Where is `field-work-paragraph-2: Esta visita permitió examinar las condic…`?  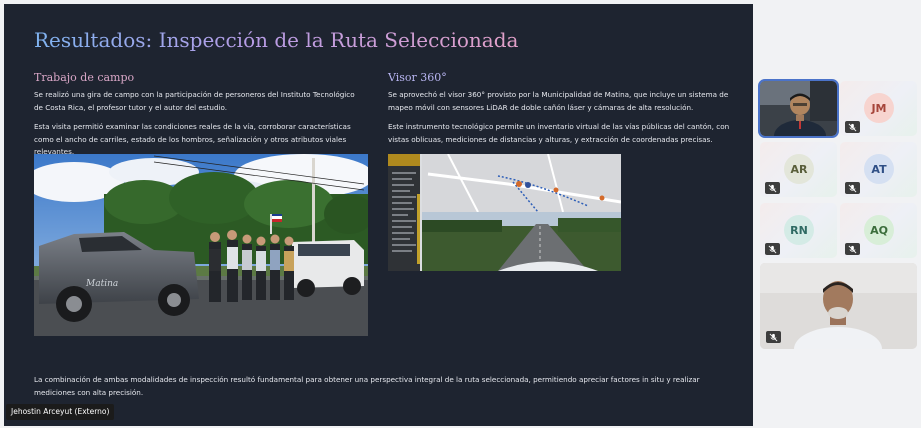 field-work-paragraph-2: Esta visita permitió examinar las condic… is located at coordinates (192, 139).